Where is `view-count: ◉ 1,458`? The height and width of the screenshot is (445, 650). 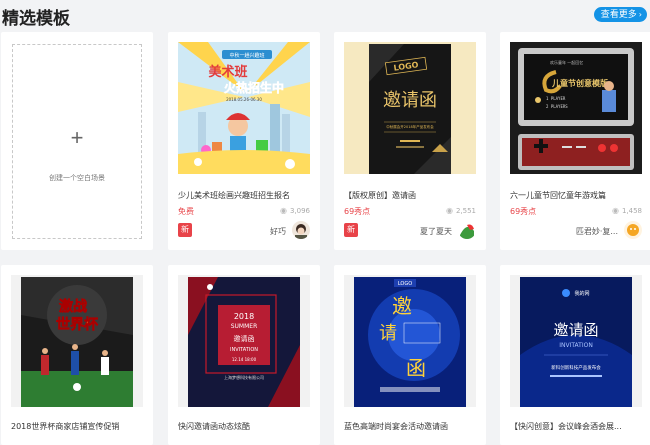
view-count: ◉ 1,458 is located at coordinates (626, 210).